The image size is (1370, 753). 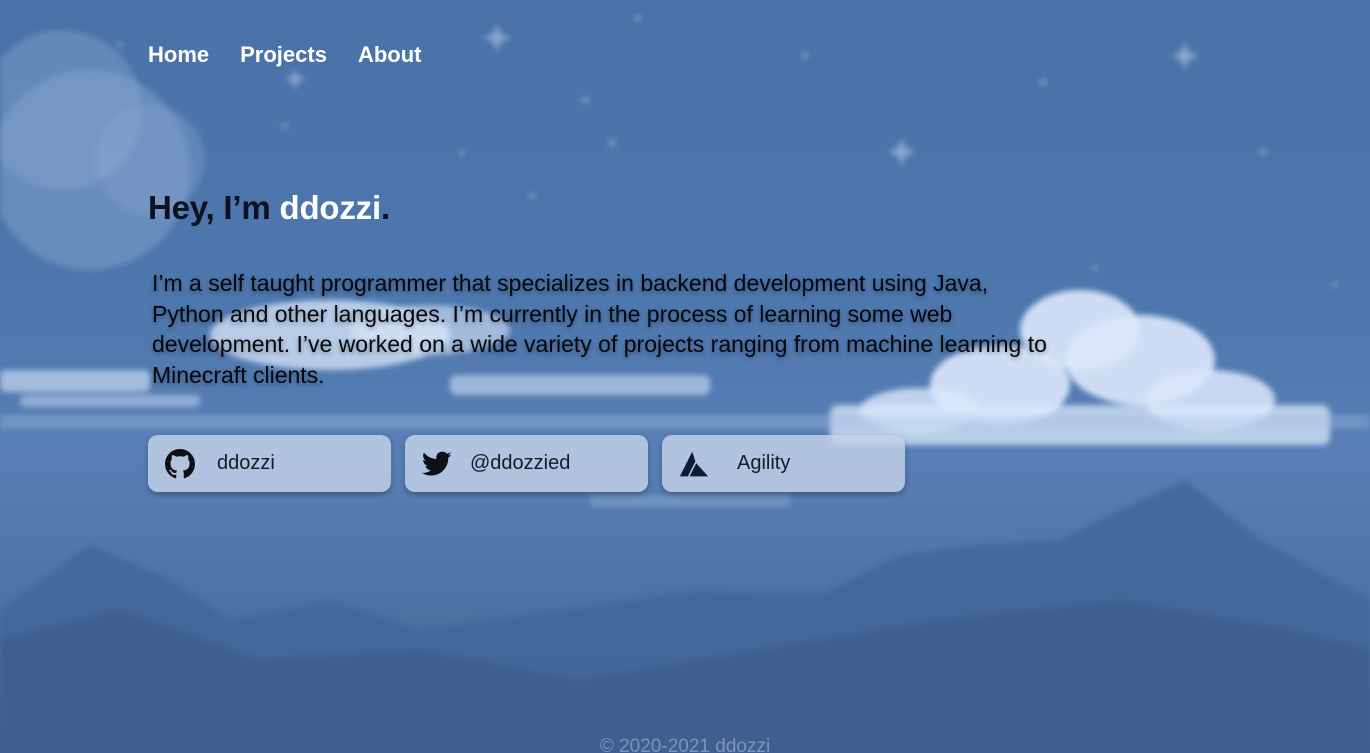 I want to click on agility-icon, so click(x=694, y=464).